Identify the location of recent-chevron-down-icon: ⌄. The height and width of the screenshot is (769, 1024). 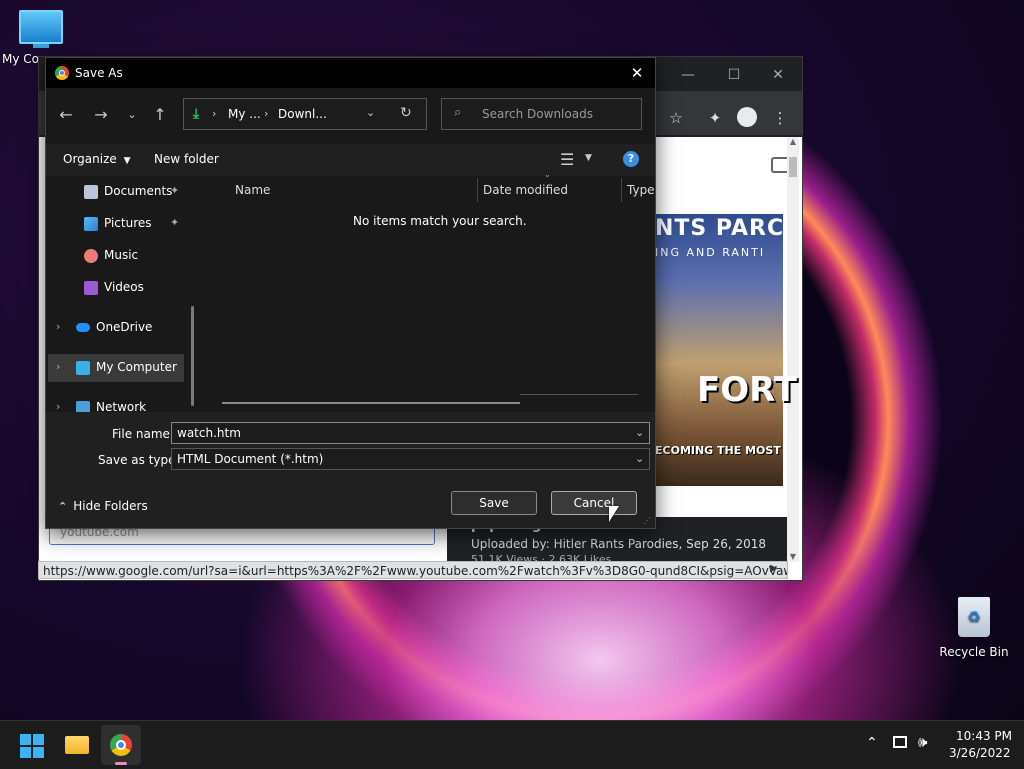
(132, 115).